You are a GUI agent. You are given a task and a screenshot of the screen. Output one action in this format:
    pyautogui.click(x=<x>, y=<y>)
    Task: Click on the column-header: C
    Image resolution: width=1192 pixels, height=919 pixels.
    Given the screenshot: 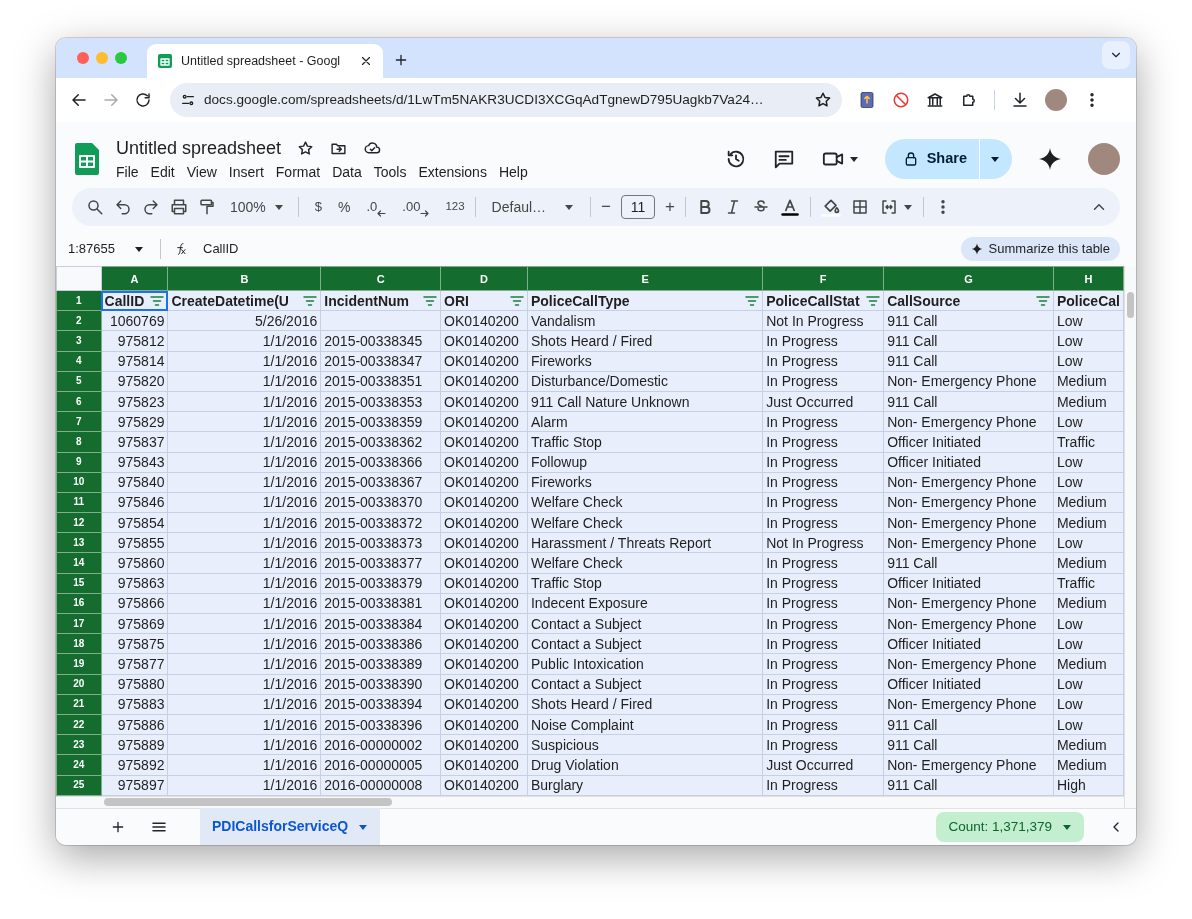 What is the action you would take?
    pyautogui.click(x=380, y=278)
    